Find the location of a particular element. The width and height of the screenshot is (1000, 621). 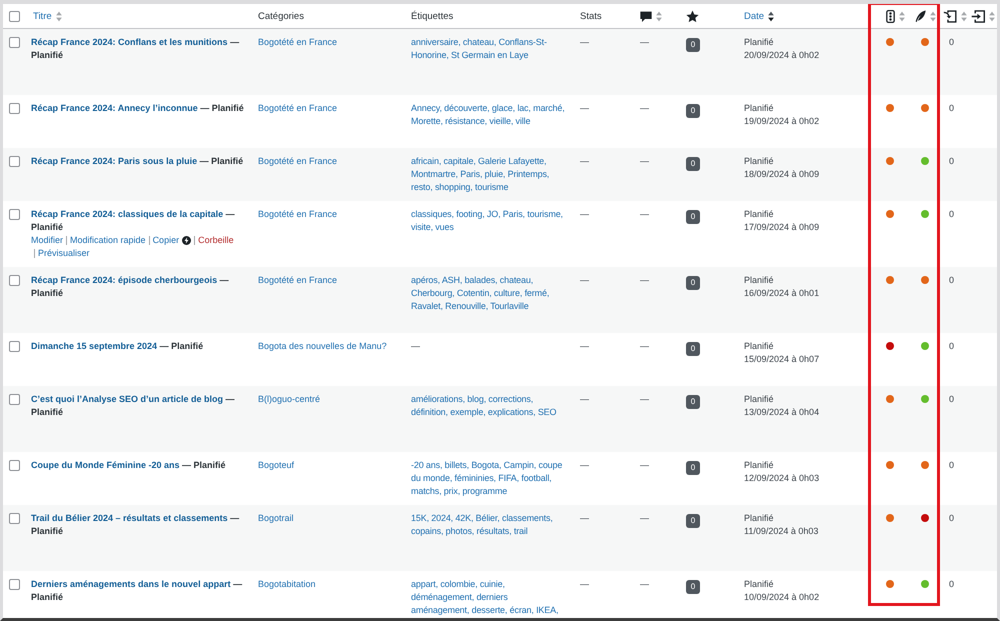

tag-links: améliorations, blog, corrections, définition, exemple, explications, SEO is located at coordinates (489, 406).